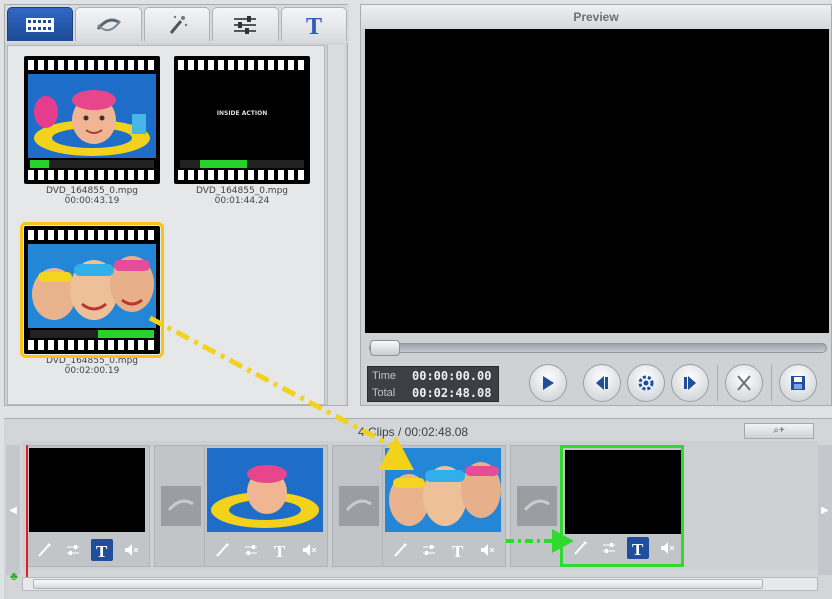 The width and height of the screenshot is (832, 599). I want to click on settings-button, so click(646, 383).